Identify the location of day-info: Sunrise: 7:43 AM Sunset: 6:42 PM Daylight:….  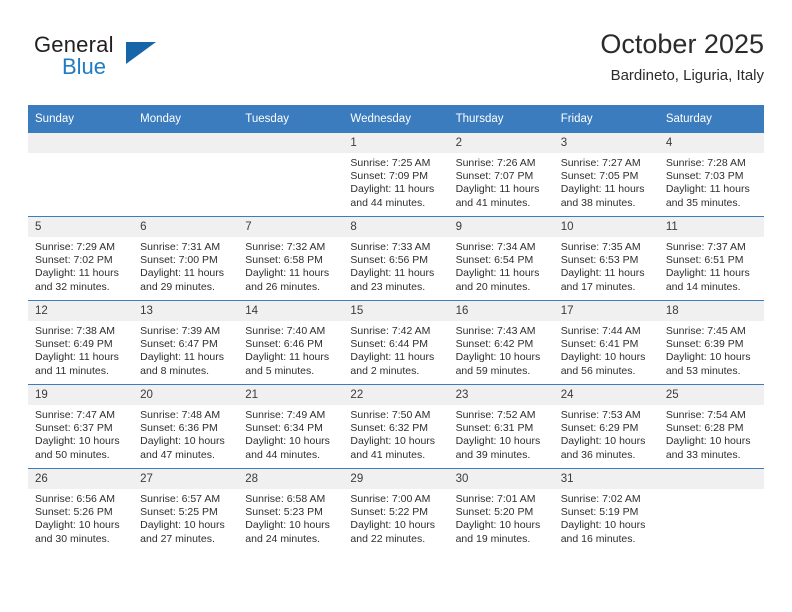
(501, 349).